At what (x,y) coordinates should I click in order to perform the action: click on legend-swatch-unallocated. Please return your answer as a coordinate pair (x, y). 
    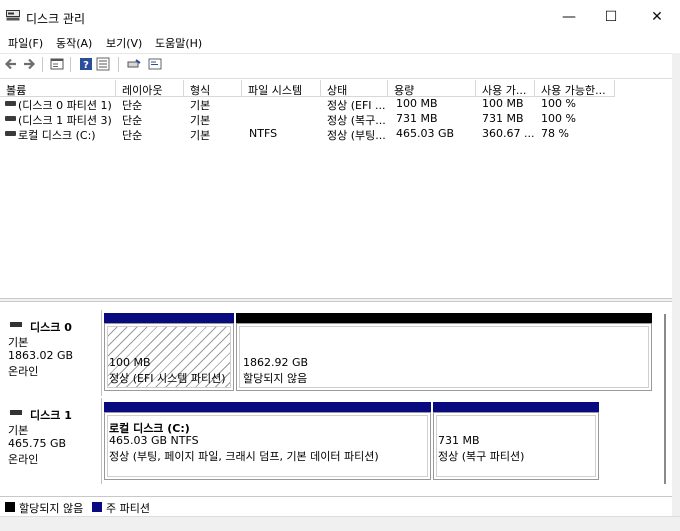
    Looking at the image, I should click on (10, 507).